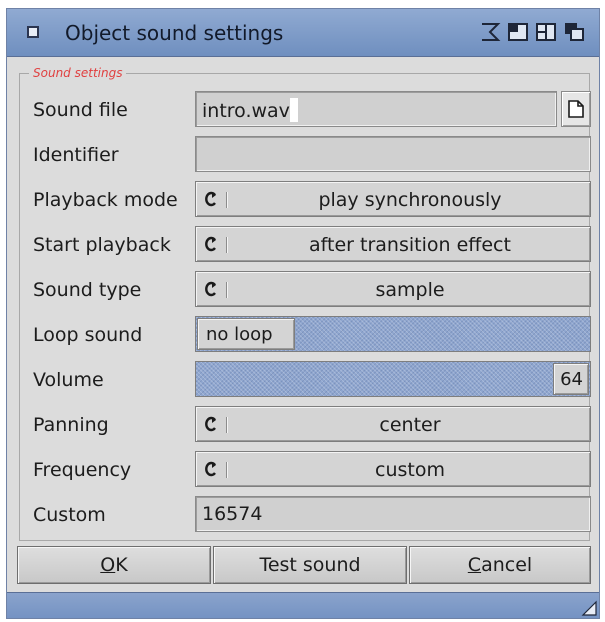  I want to click on row-start-playback: Start playback after transition effect, so click(304, 245).